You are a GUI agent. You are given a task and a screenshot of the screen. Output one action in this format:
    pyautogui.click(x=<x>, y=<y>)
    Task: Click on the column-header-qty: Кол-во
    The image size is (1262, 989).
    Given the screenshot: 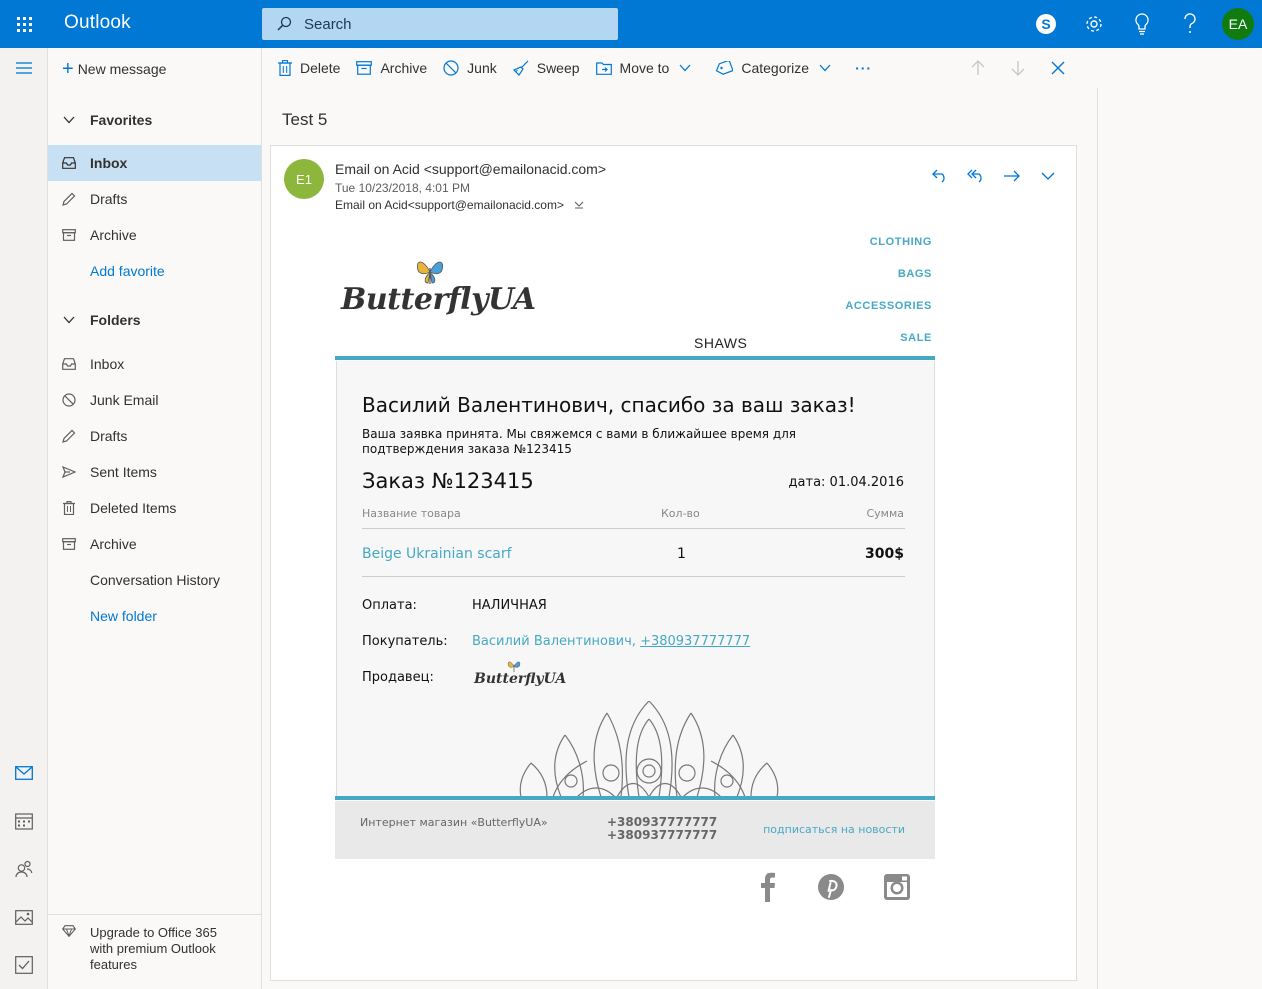 What is the action you would take?
    pyautogui.click(x=680, y=513)
    